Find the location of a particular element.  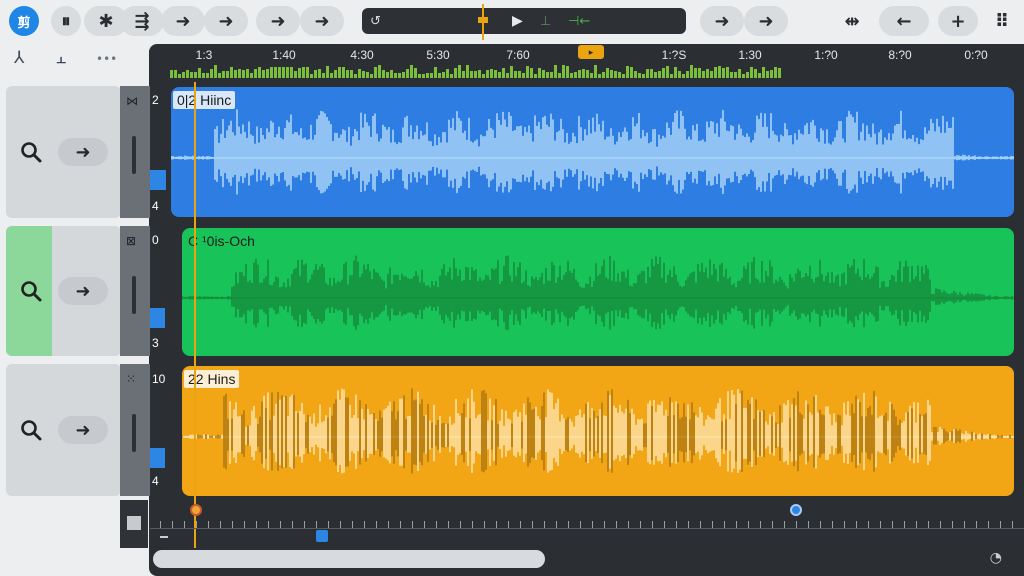

marker-icon: ⊥ is located at coordinates (545, 21).